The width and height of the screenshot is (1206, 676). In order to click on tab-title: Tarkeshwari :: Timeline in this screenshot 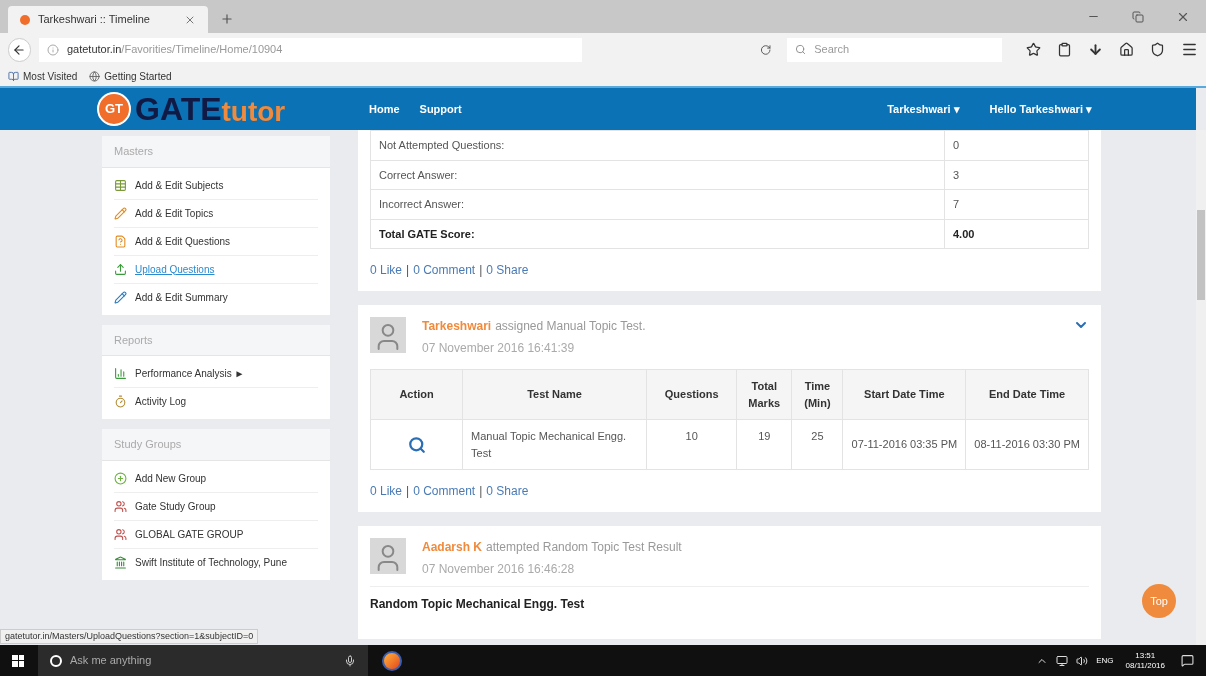, I will do `click(94, 20)`.